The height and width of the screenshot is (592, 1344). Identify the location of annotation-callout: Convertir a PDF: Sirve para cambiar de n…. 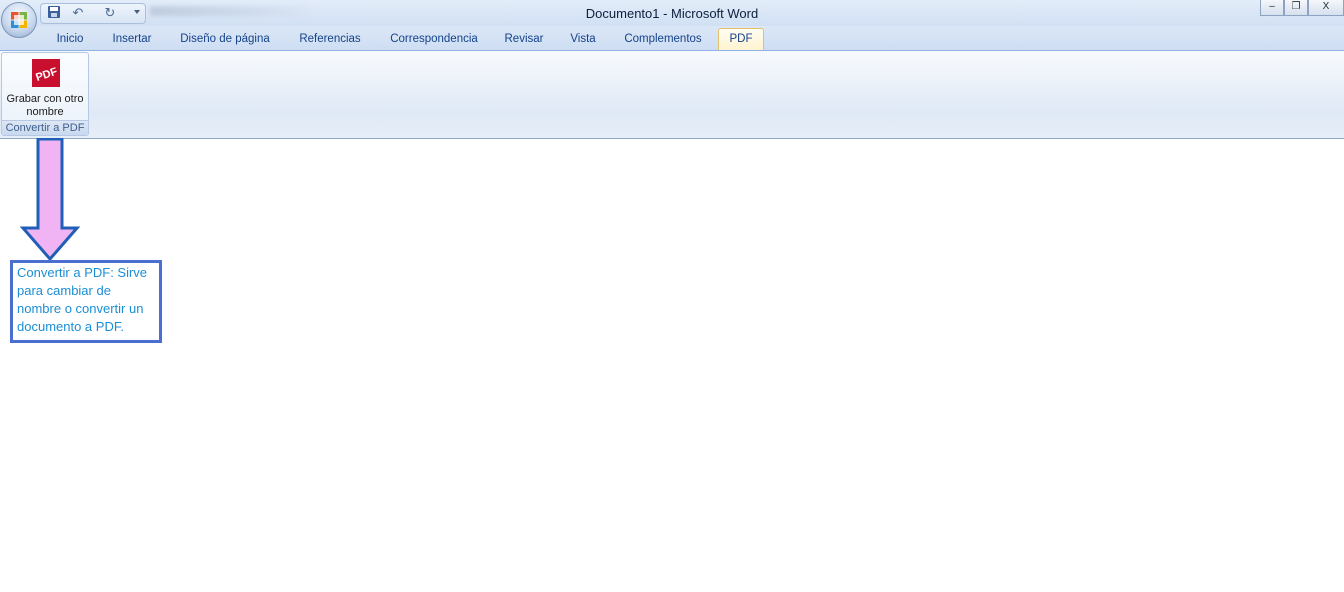
(86, 301).